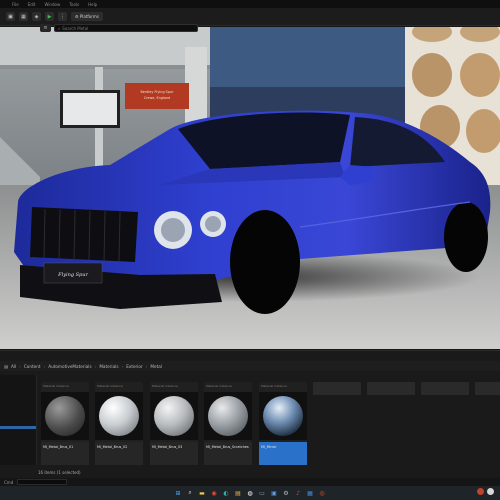 The image size is (500, 500). Describe the element at coordinates (178, 493) in the screenshot. I see `windows-start-icon: ⊞` at that location.